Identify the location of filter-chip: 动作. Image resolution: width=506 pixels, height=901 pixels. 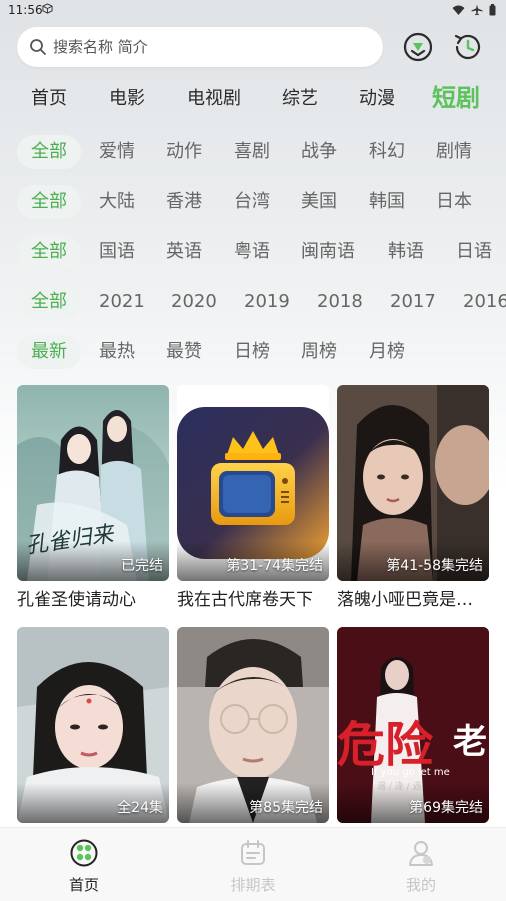
(184, 152).